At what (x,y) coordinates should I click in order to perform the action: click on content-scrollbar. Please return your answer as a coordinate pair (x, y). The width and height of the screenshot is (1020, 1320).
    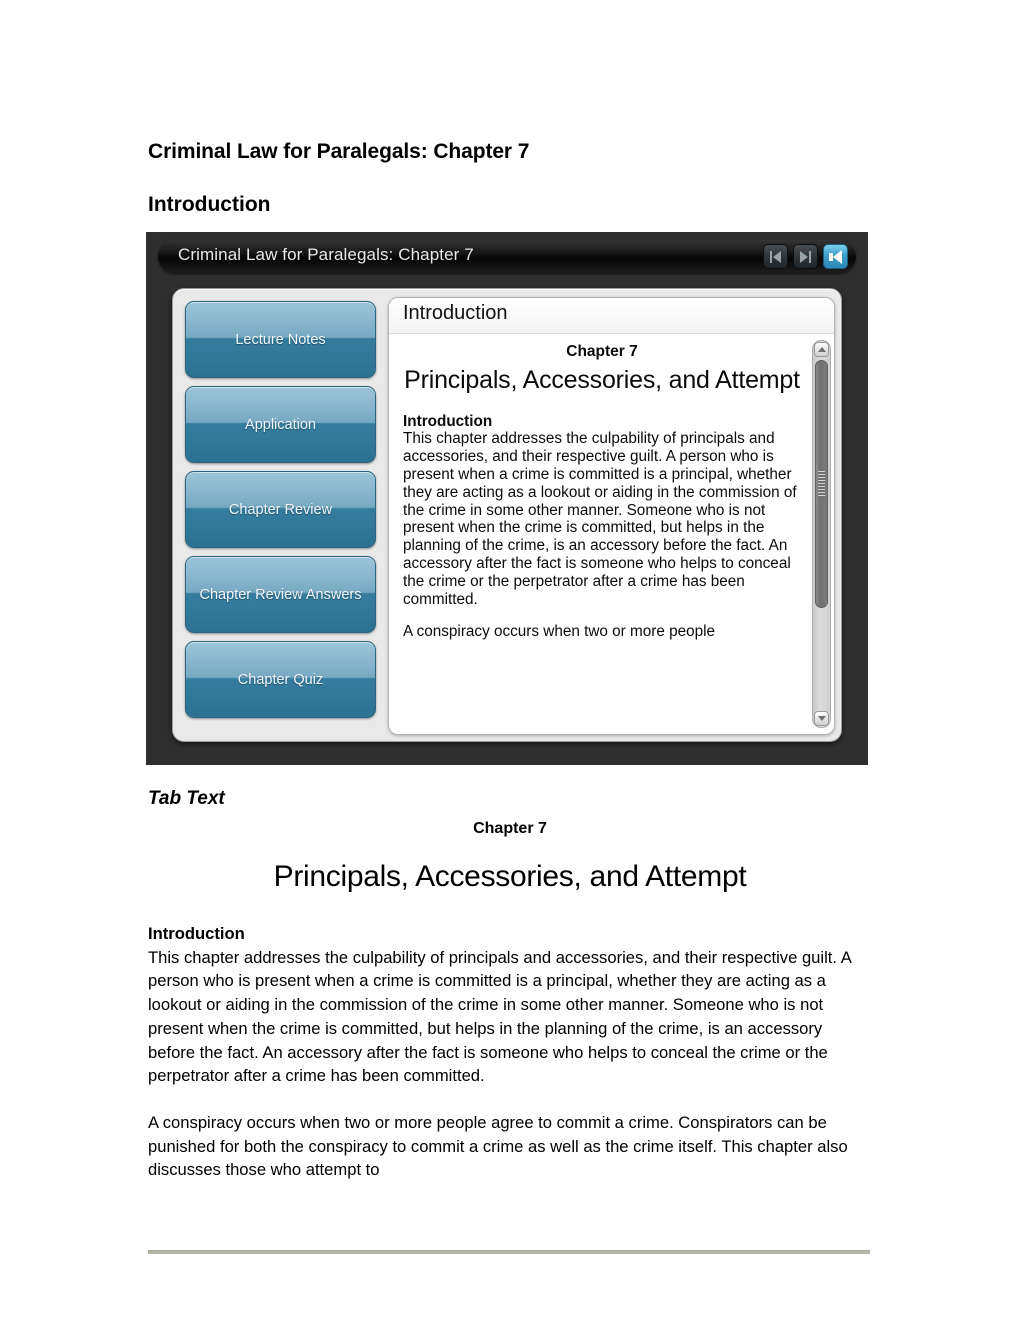
    Looking at the image, I should click on (821, 534).